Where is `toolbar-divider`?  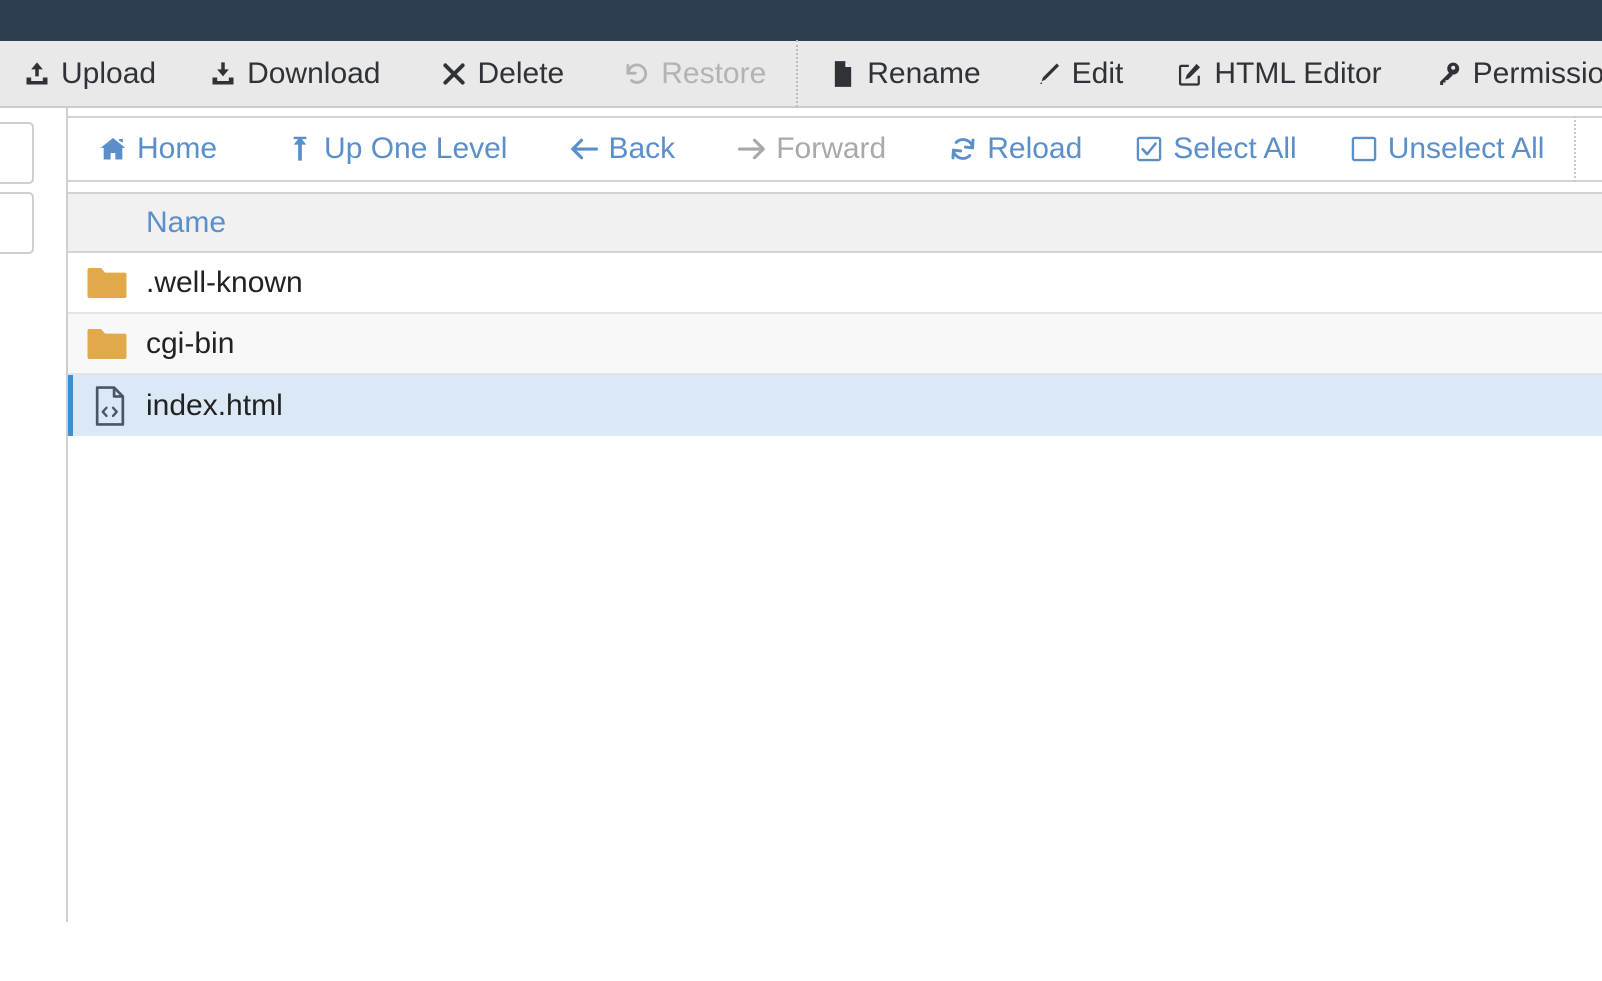
toolbar-divider is located at coordinates (797, 73).